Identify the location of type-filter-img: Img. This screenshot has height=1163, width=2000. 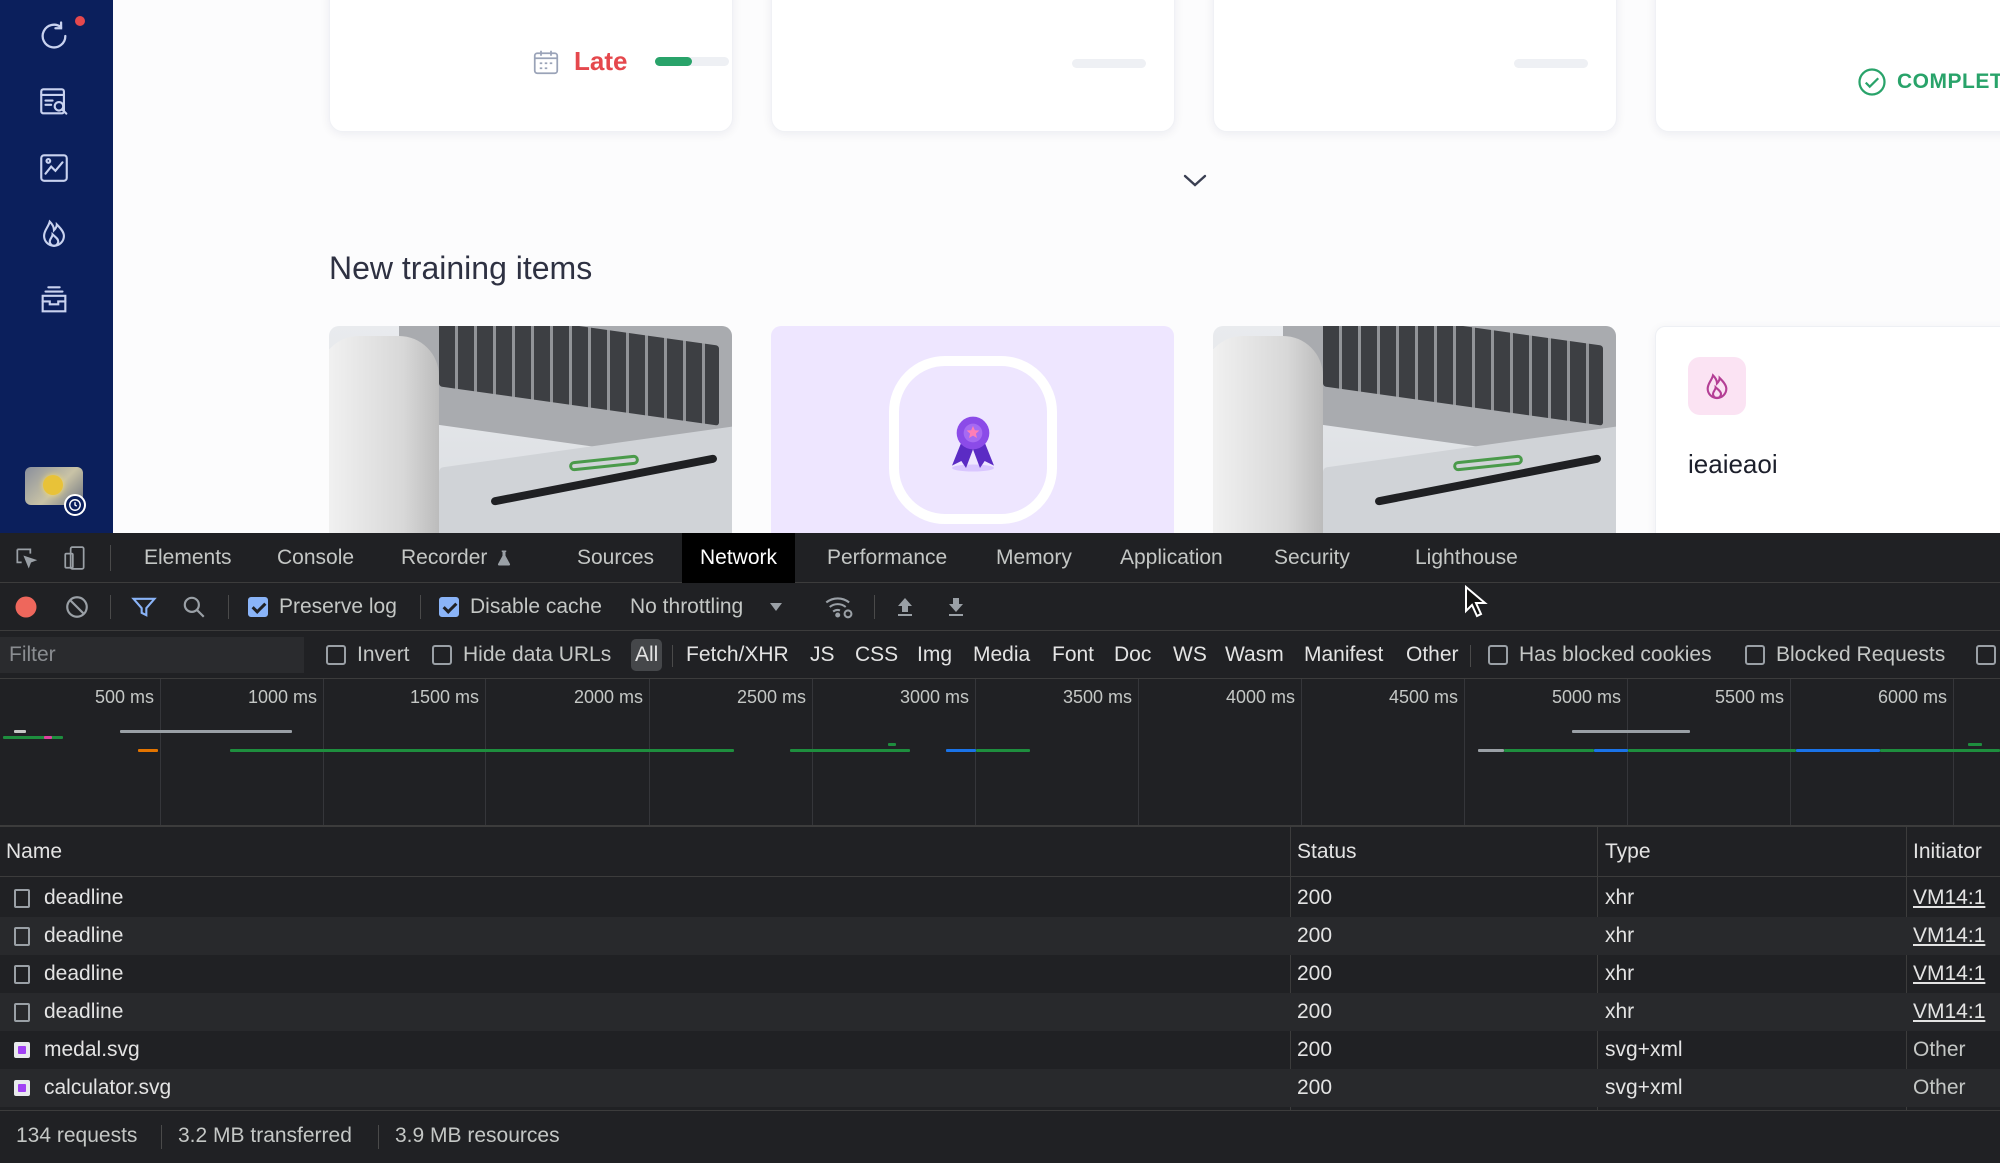
(934, 655).